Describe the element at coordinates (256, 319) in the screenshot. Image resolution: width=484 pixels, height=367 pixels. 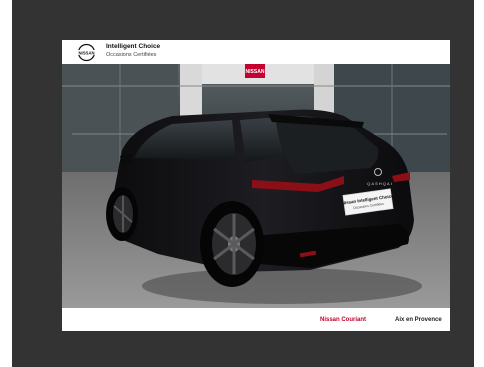
I see `footer-bar: Nissan Couriant Aix en Provence` at that location.